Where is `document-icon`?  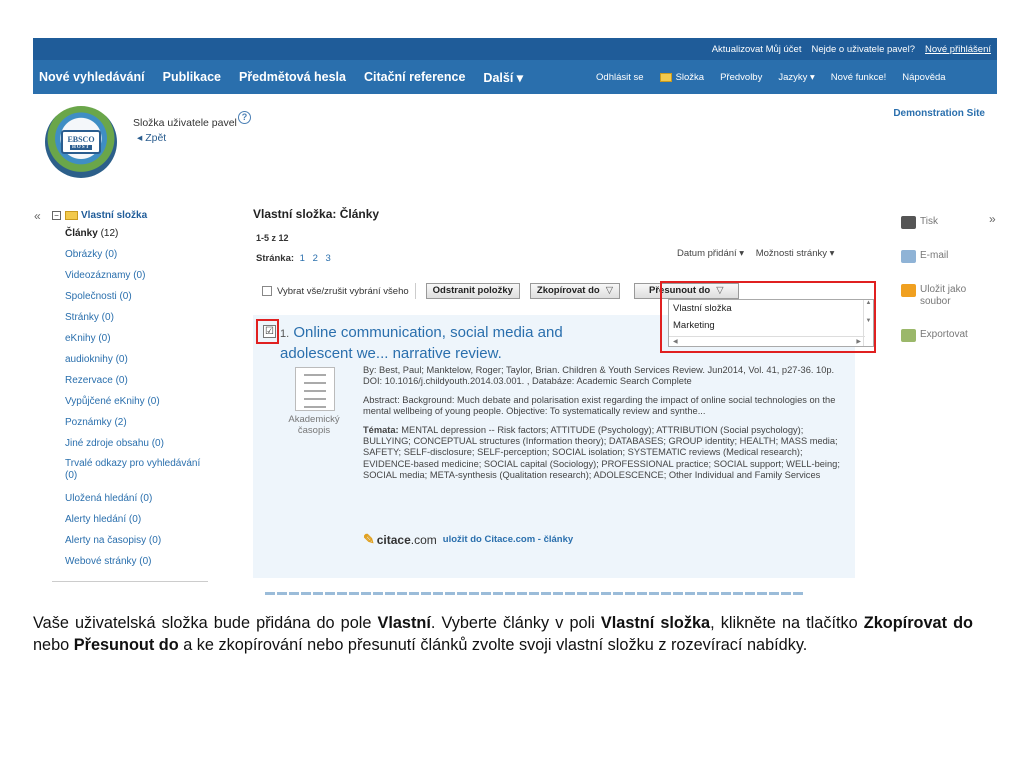 document-icon is located at coordinates (315, 389).